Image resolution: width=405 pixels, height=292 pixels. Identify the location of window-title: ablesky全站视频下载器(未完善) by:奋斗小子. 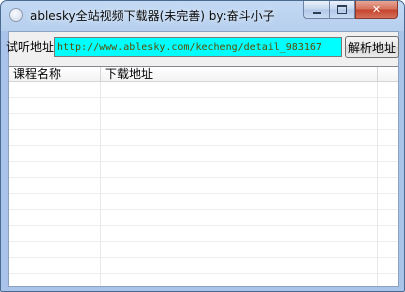
(152, 16).